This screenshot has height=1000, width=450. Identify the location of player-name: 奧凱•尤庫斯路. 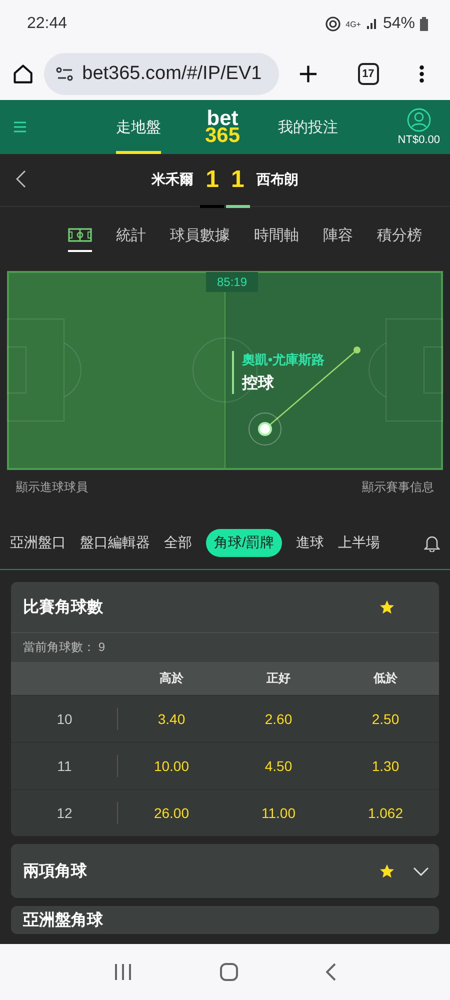
(283, 360).